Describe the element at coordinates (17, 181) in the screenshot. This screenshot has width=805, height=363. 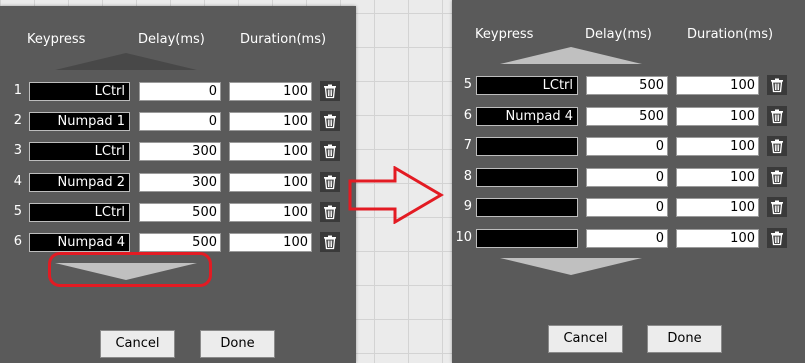
I see `row-number: 4` at that location.